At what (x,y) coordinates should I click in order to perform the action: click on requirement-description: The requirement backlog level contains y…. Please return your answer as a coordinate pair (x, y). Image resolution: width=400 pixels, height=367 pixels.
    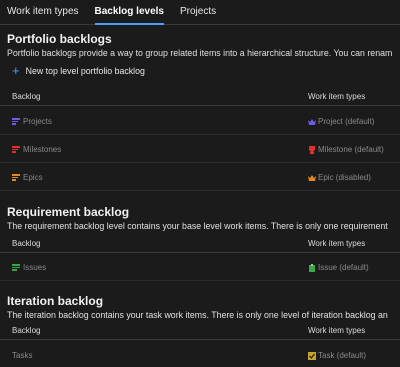
    Looking at the image, I should click on (197, 226).